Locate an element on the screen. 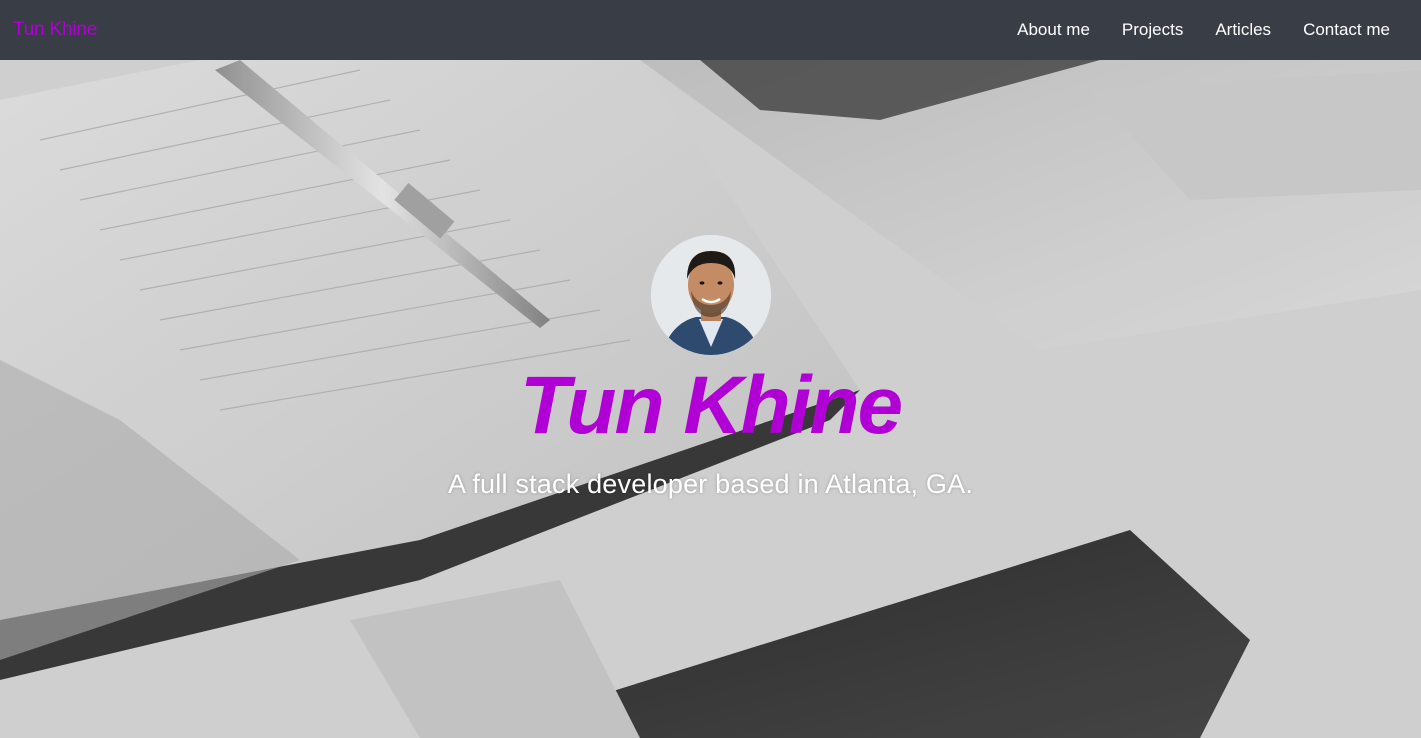  hero-title: Tun Khine is located at coordinates (711, 405).